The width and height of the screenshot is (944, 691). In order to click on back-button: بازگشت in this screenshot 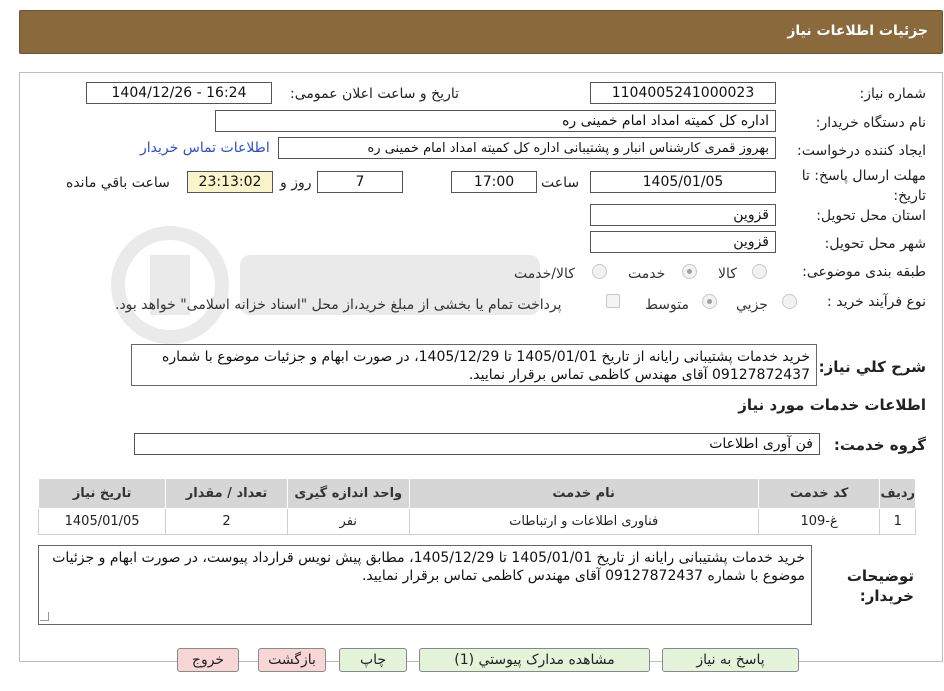, I will do `click(292, 660)`.